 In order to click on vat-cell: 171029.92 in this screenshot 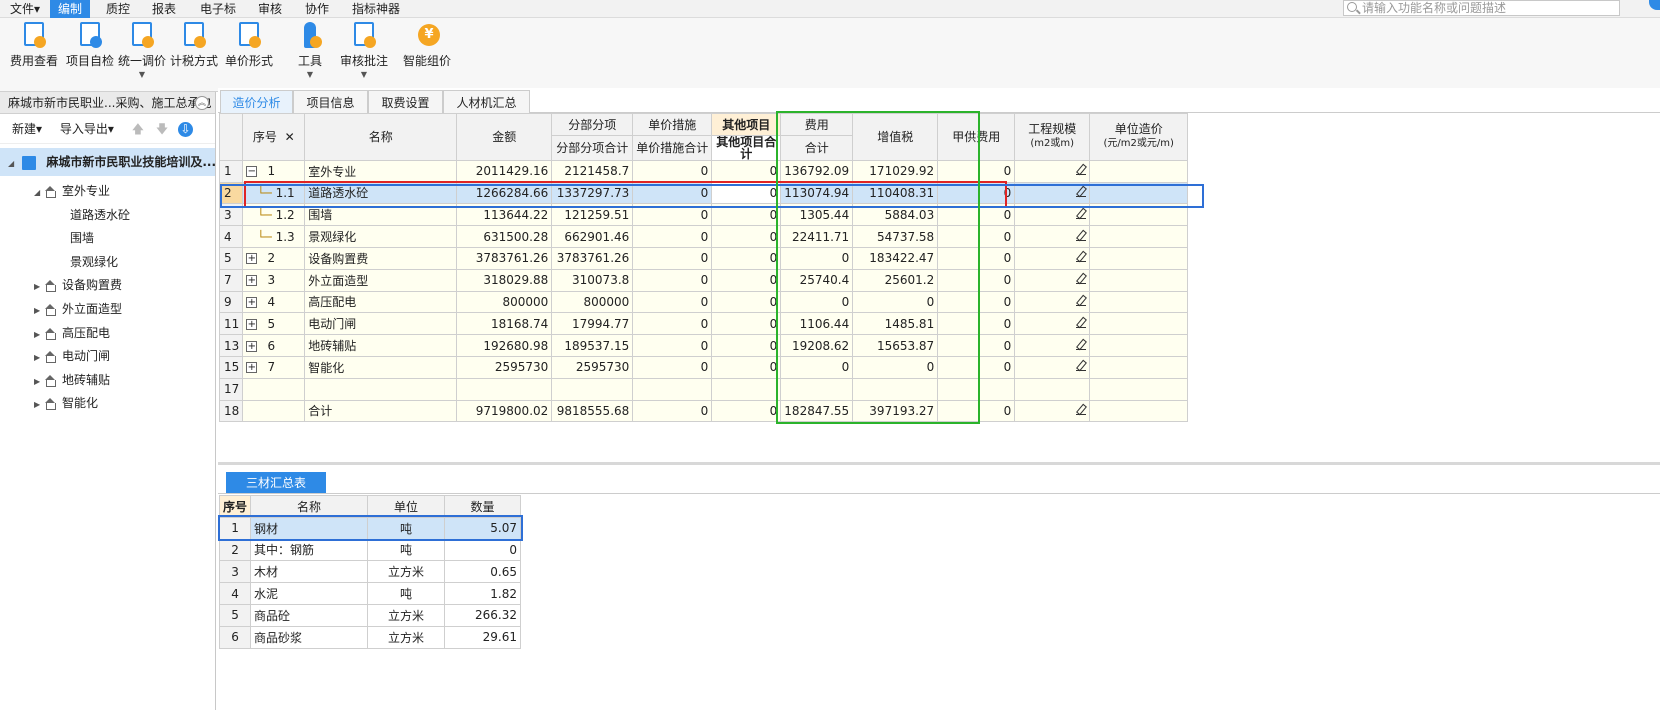, I will do `click(895, 171)`.